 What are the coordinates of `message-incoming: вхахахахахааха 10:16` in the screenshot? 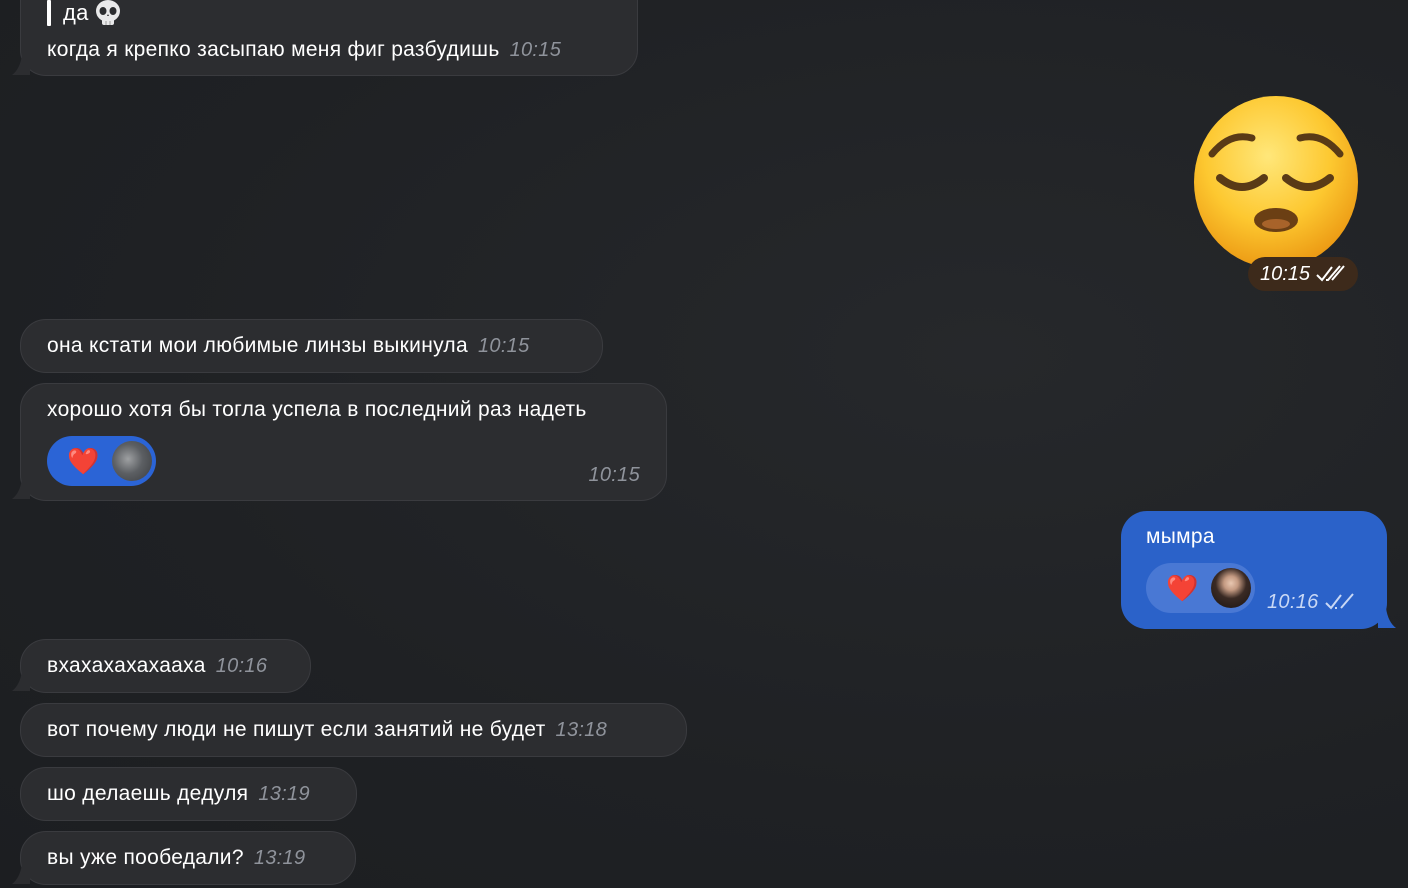 It's located at (165, 666).